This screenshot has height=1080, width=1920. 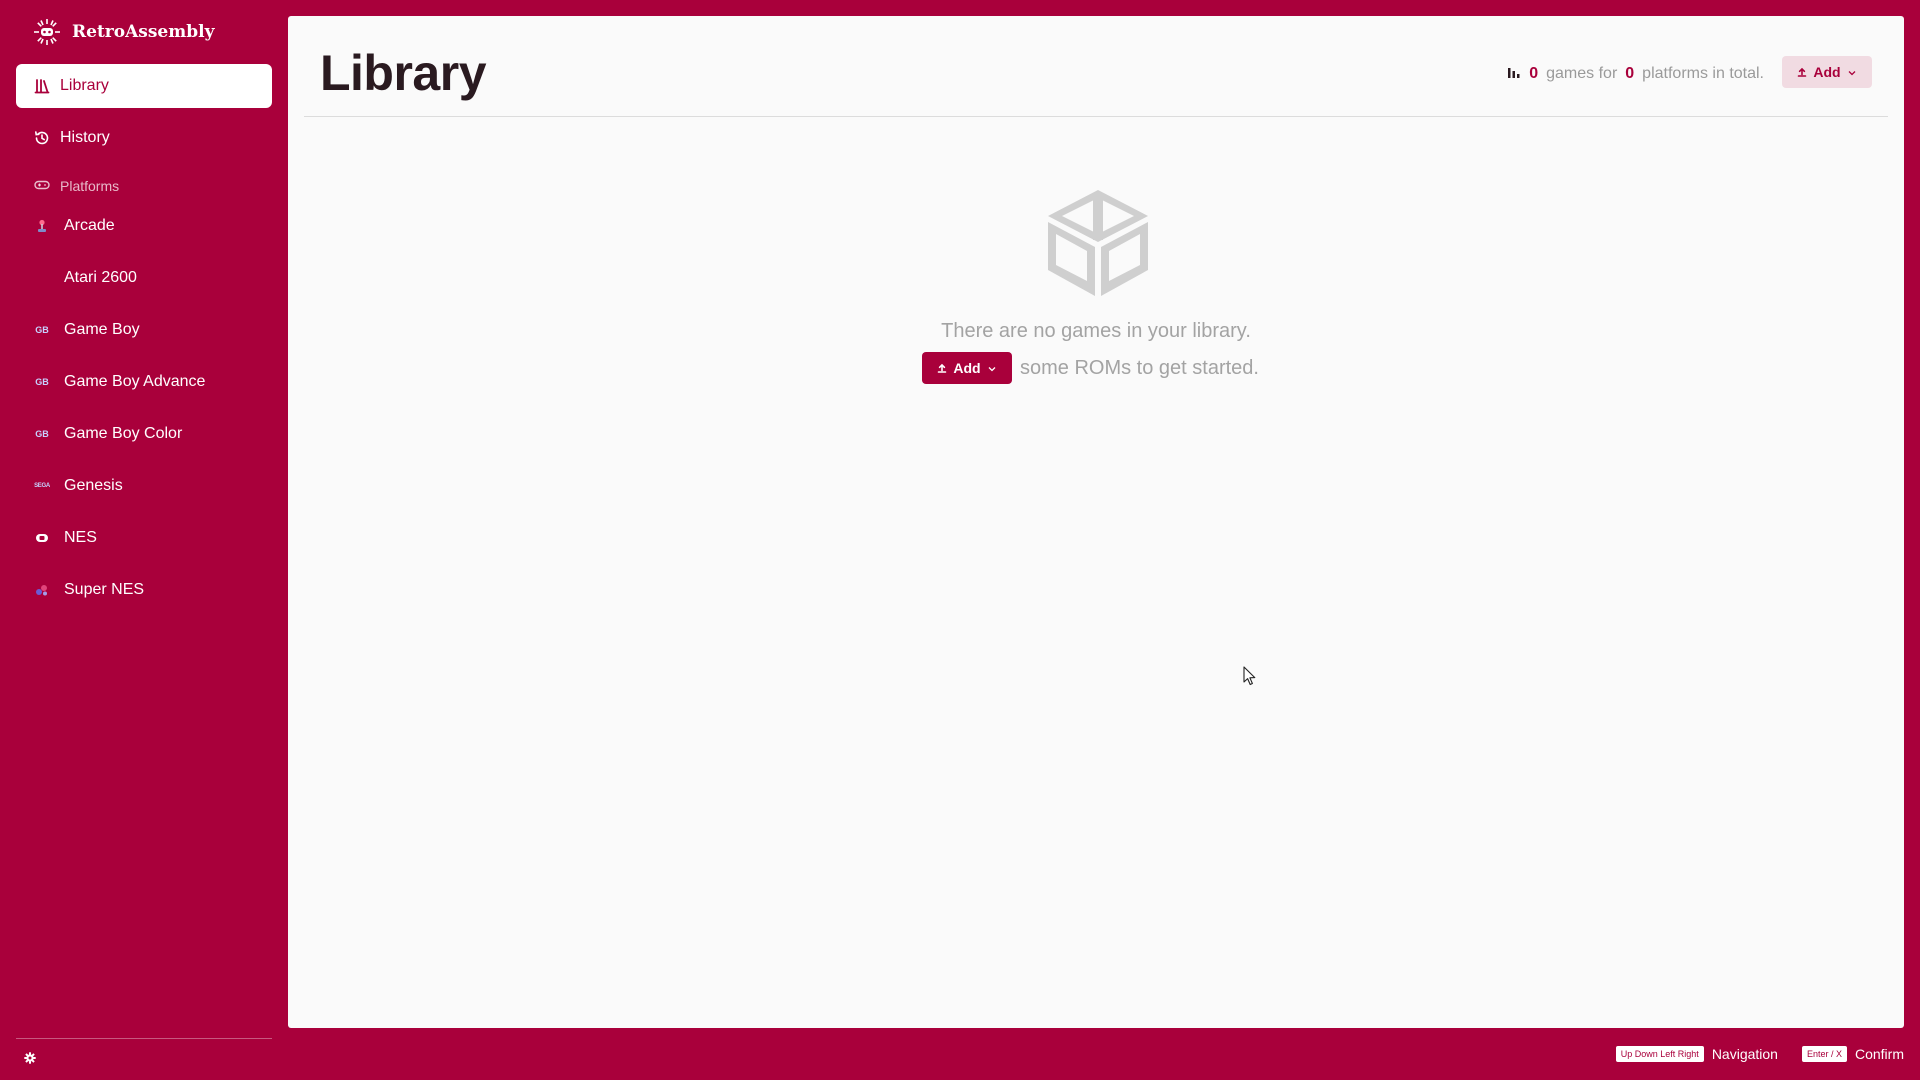 I want to click on add-roms-button: Add, so click(x=967, y=368).